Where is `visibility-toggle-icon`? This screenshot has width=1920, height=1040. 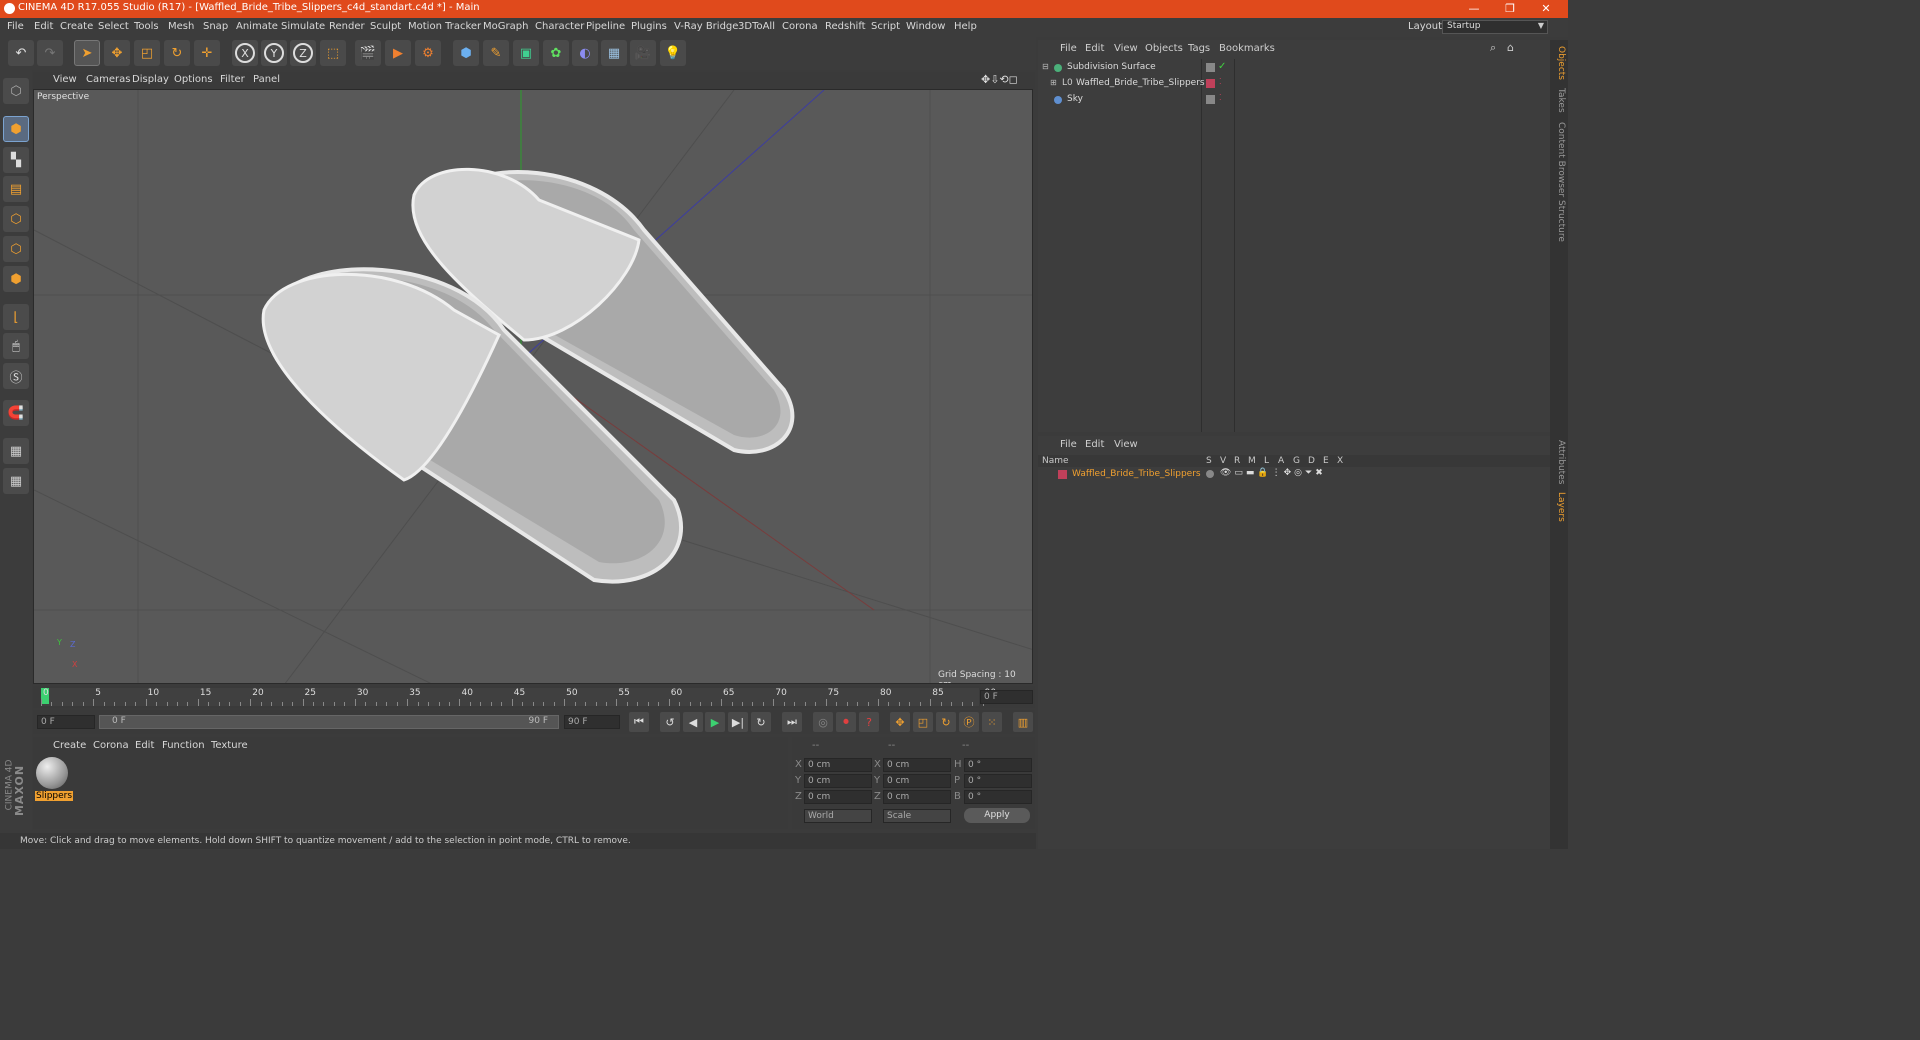
visibility-toggle-icon is located at coordinates (1210, 99).